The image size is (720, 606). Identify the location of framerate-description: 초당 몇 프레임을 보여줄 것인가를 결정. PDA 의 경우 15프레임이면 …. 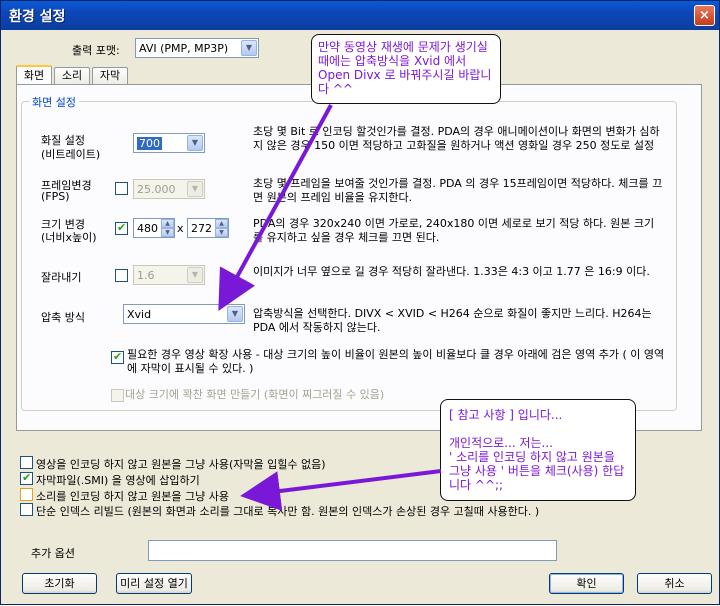
(458, 190).